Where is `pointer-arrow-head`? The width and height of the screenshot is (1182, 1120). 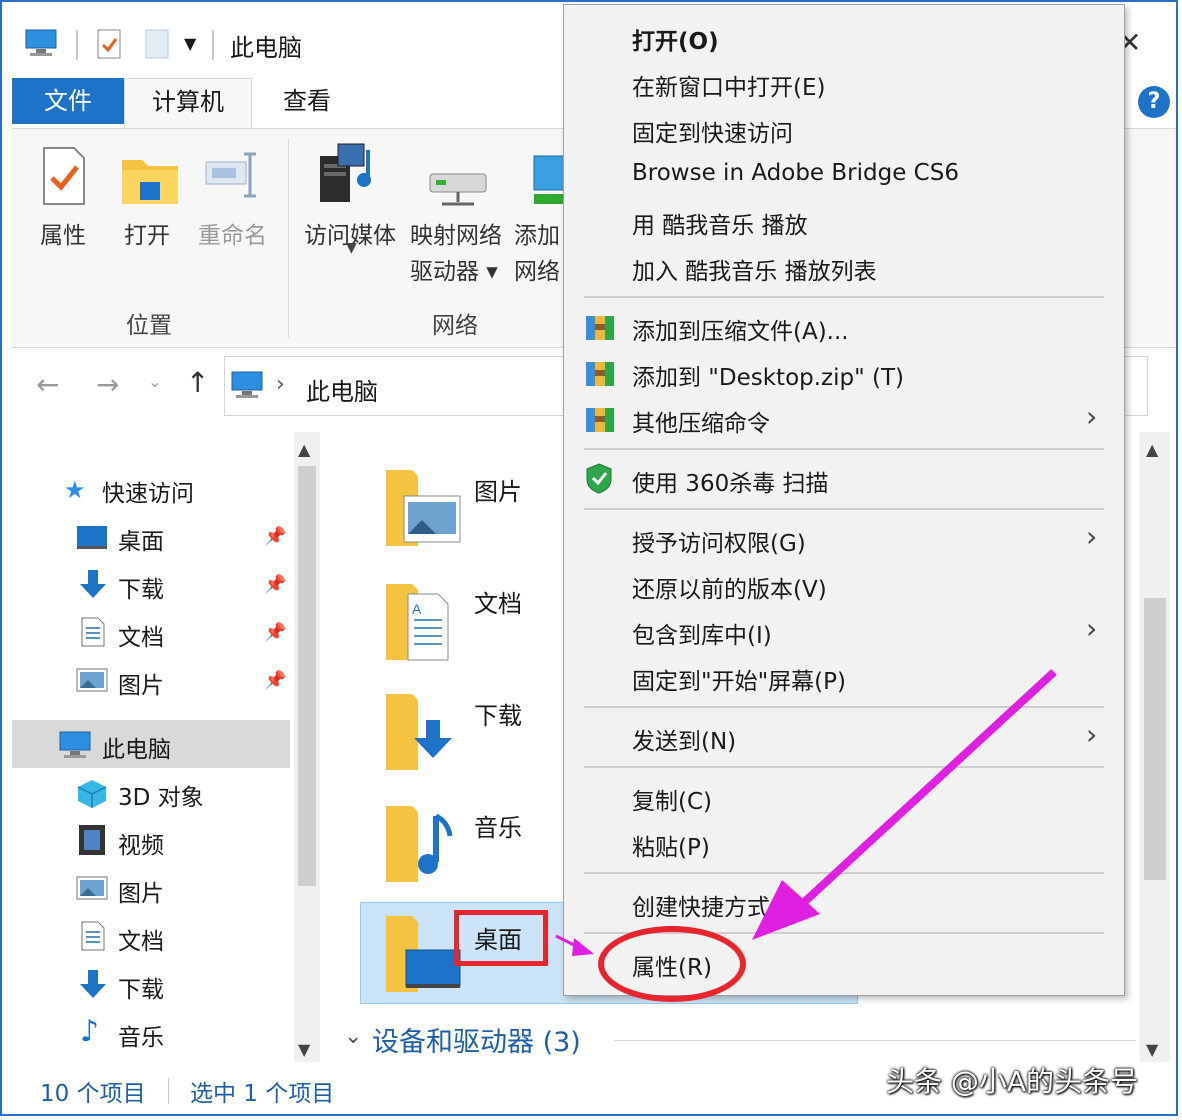
pointer-arrow-head is located at coordinates (786, 910).